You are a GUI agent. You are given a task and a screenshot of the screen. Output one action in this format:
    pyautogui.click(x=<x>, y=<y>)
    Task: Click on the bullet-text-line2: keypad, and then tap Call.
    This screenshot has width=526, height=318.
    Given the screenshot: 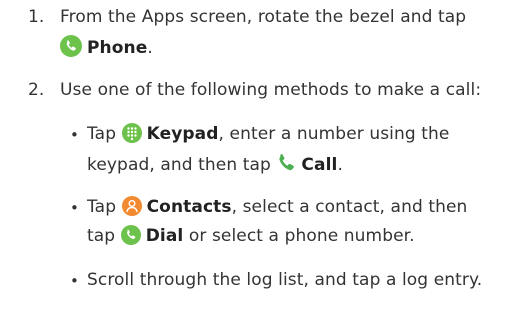 What is the action you would take?
    pyautogui.click(x=215, y=163)
    